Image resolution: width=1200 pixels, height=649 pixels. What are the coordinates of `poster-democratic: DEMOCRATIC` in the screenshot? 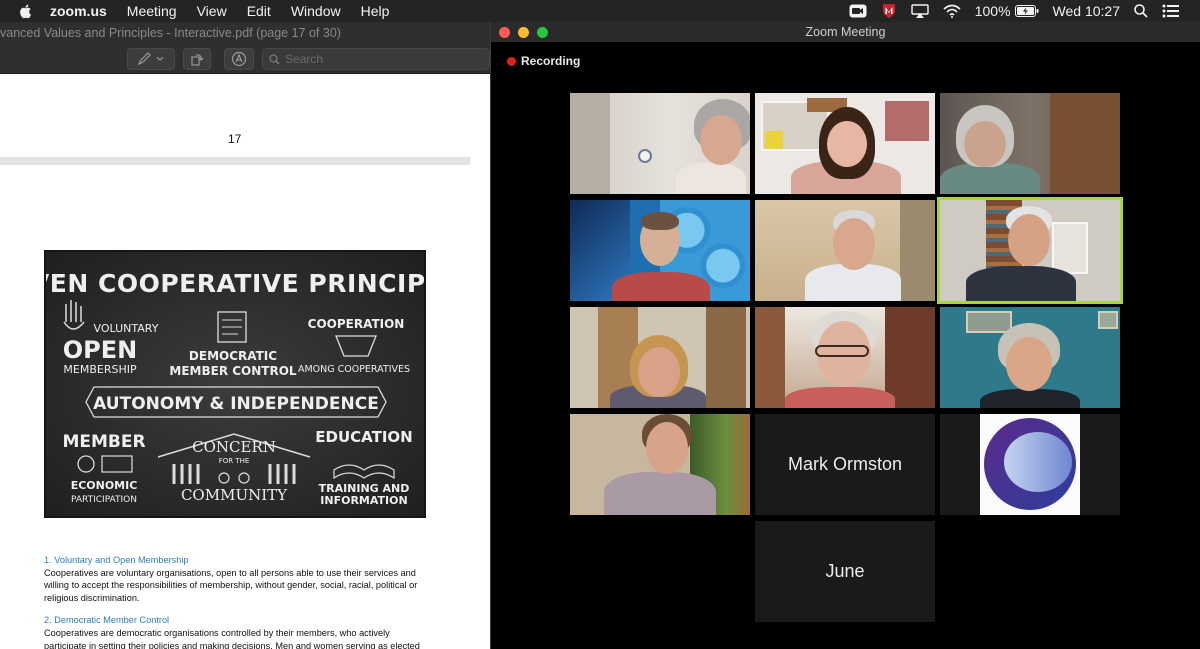 It's located at (233, 356).